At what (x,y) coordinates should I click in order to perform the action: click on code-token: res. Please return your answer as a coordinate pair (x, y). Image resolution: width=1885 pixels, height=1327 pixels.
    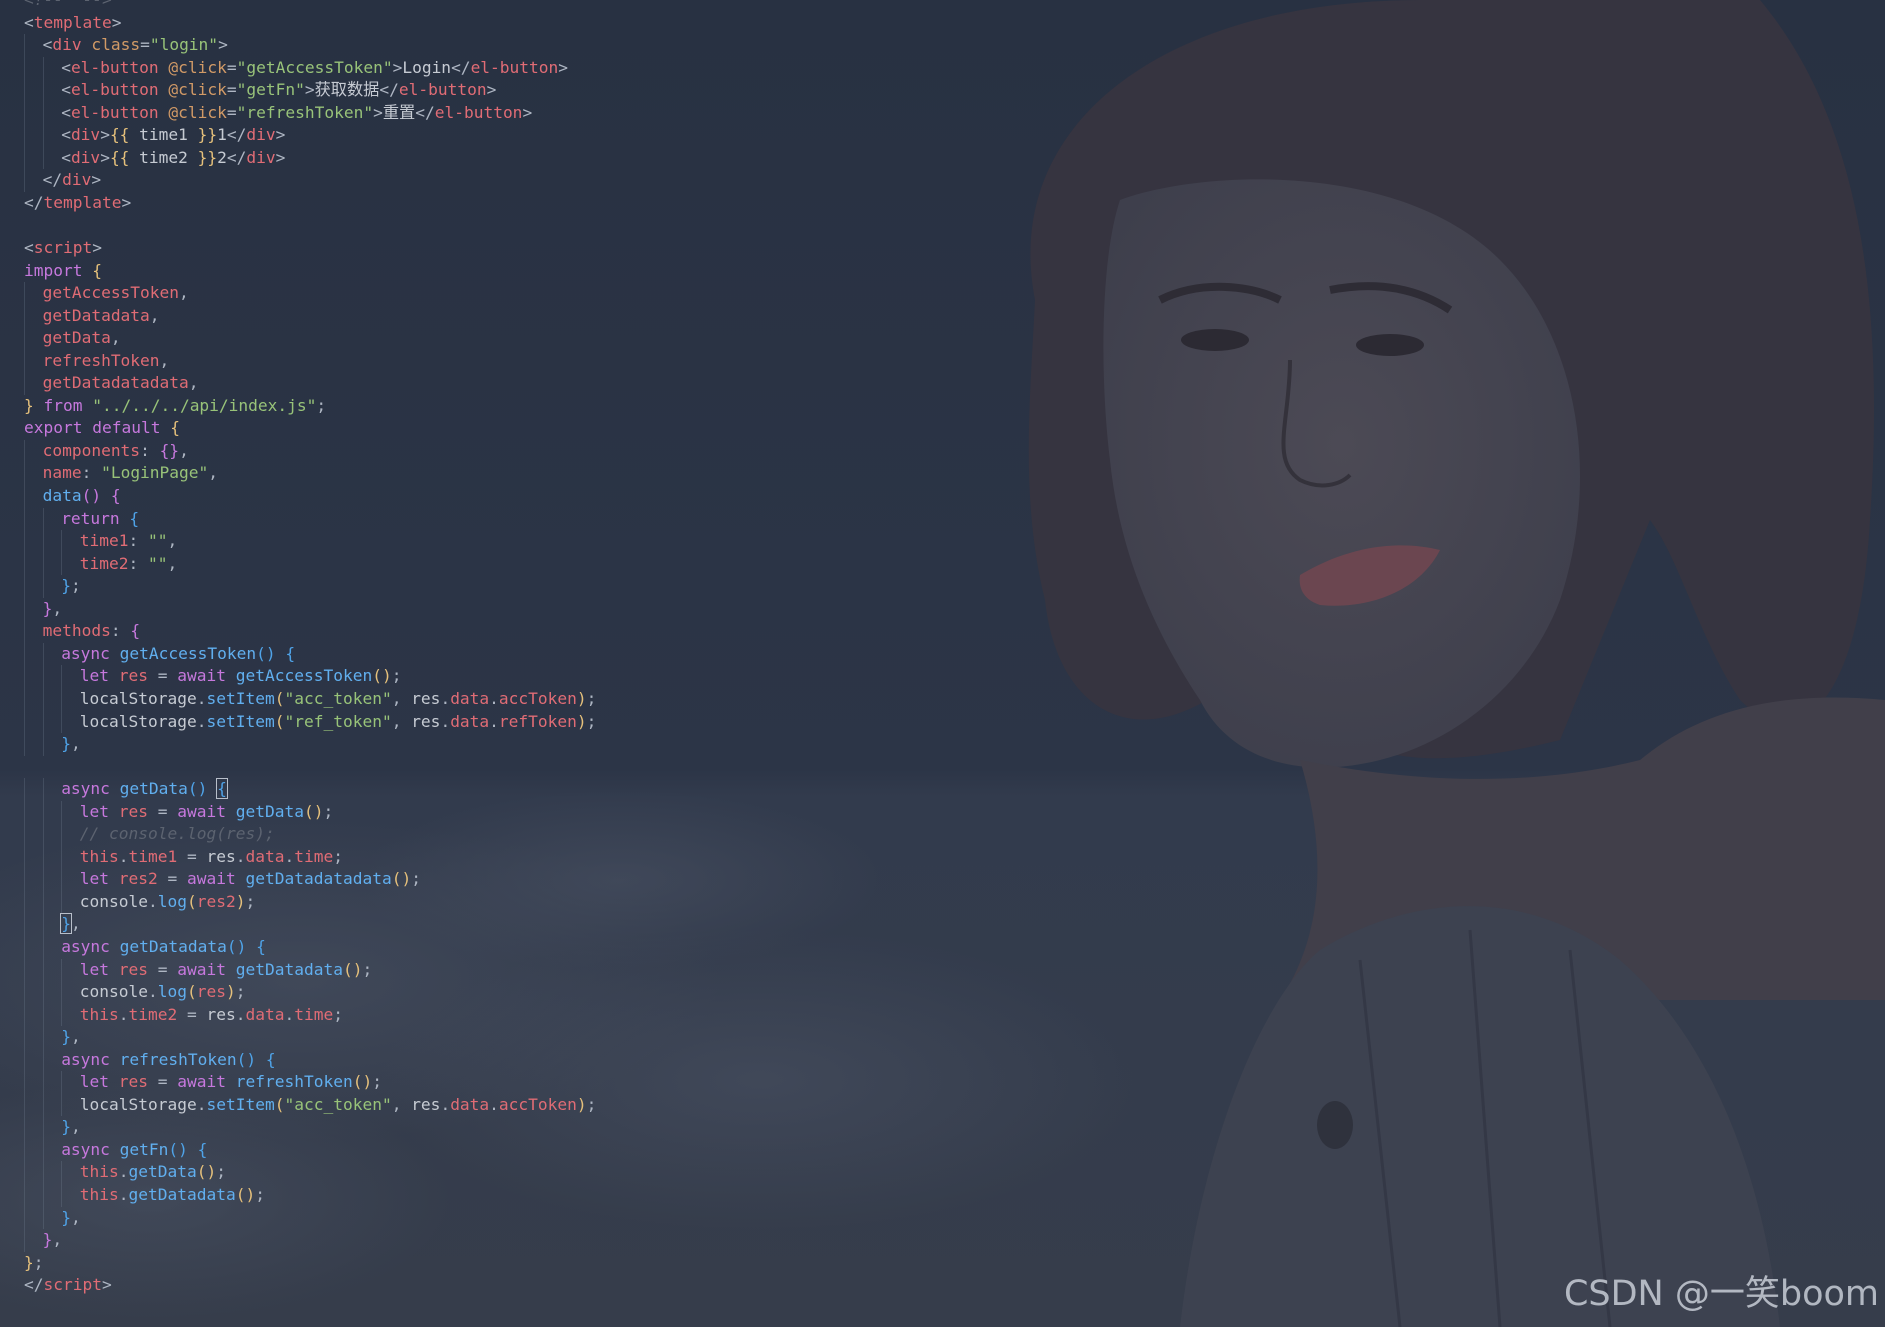
    Looking at the image, I should click on (129, 811).